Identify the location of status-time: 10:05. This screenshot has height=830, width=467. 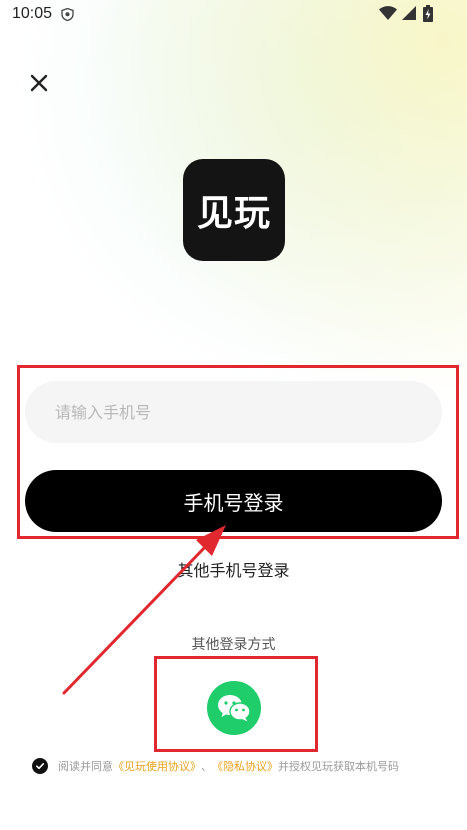
(32, 13).